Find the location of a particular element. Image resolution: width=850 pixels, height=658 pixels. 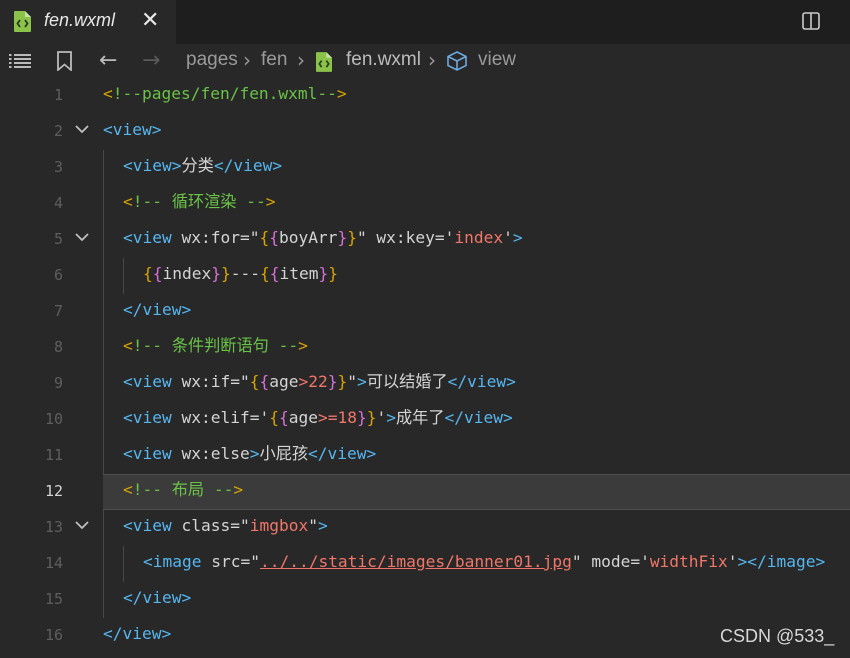

code-text: <view> is located at coordinates (132, 130).